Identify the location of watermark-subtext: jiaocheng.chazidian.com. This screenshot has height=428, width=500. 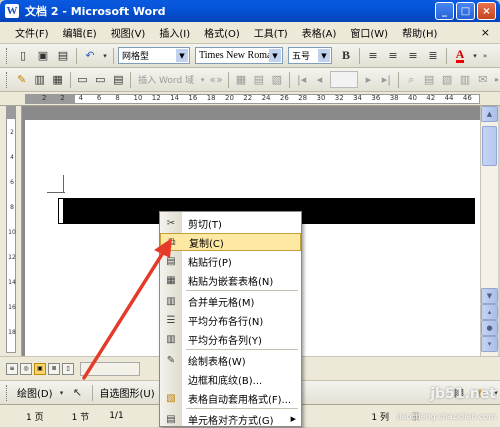
(446, 416).